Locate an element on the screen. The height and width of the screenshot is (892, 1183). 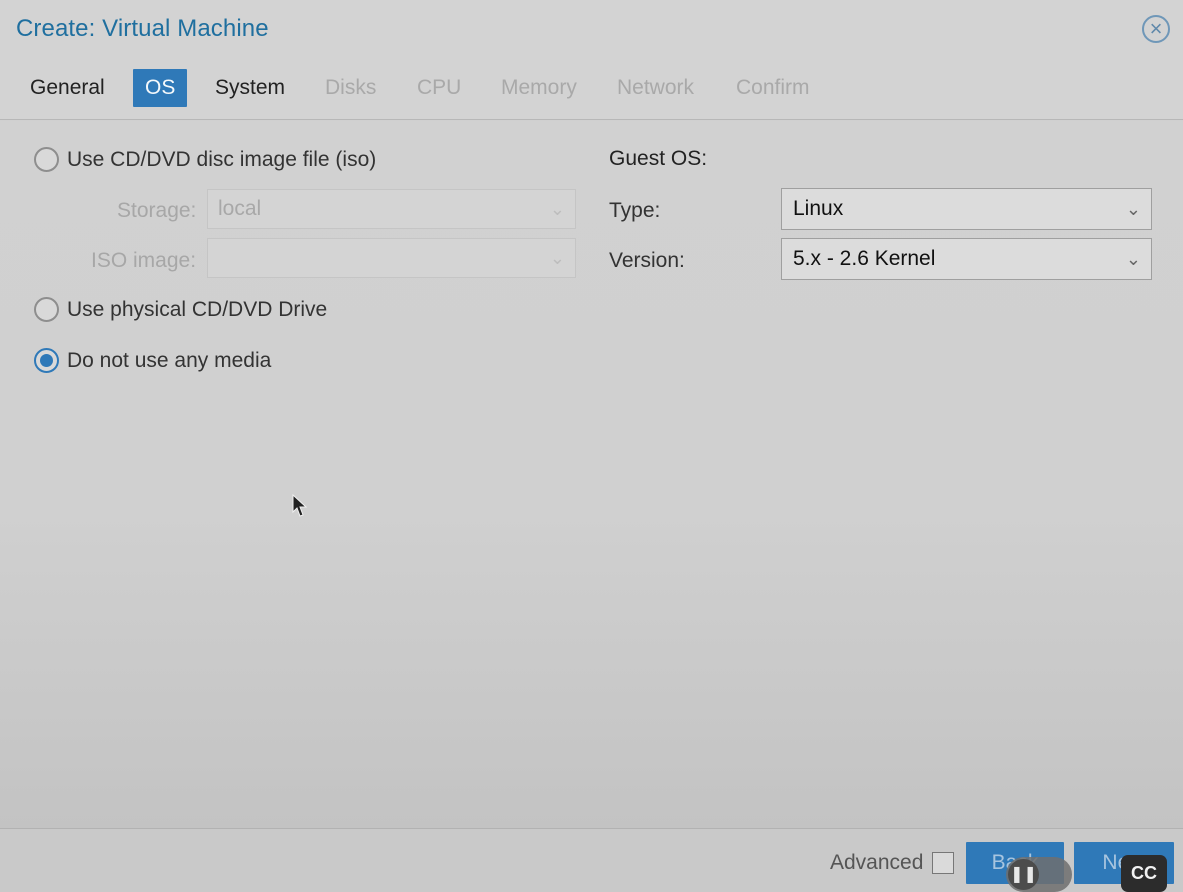
iso-image-select: ⌄ is located at coordinates (391, 258).